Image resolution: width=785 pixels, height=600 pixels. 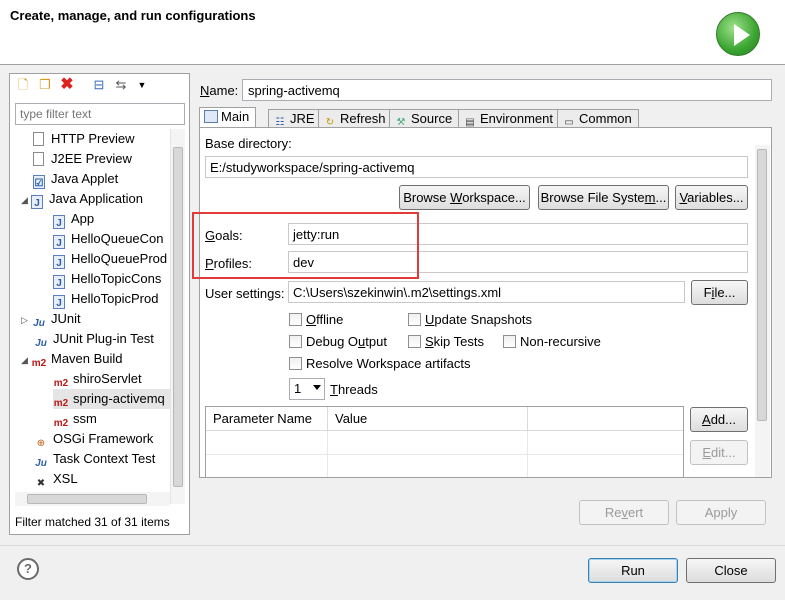 I want to click on offline-checkbox: Offline, so click(x=316, y=320).